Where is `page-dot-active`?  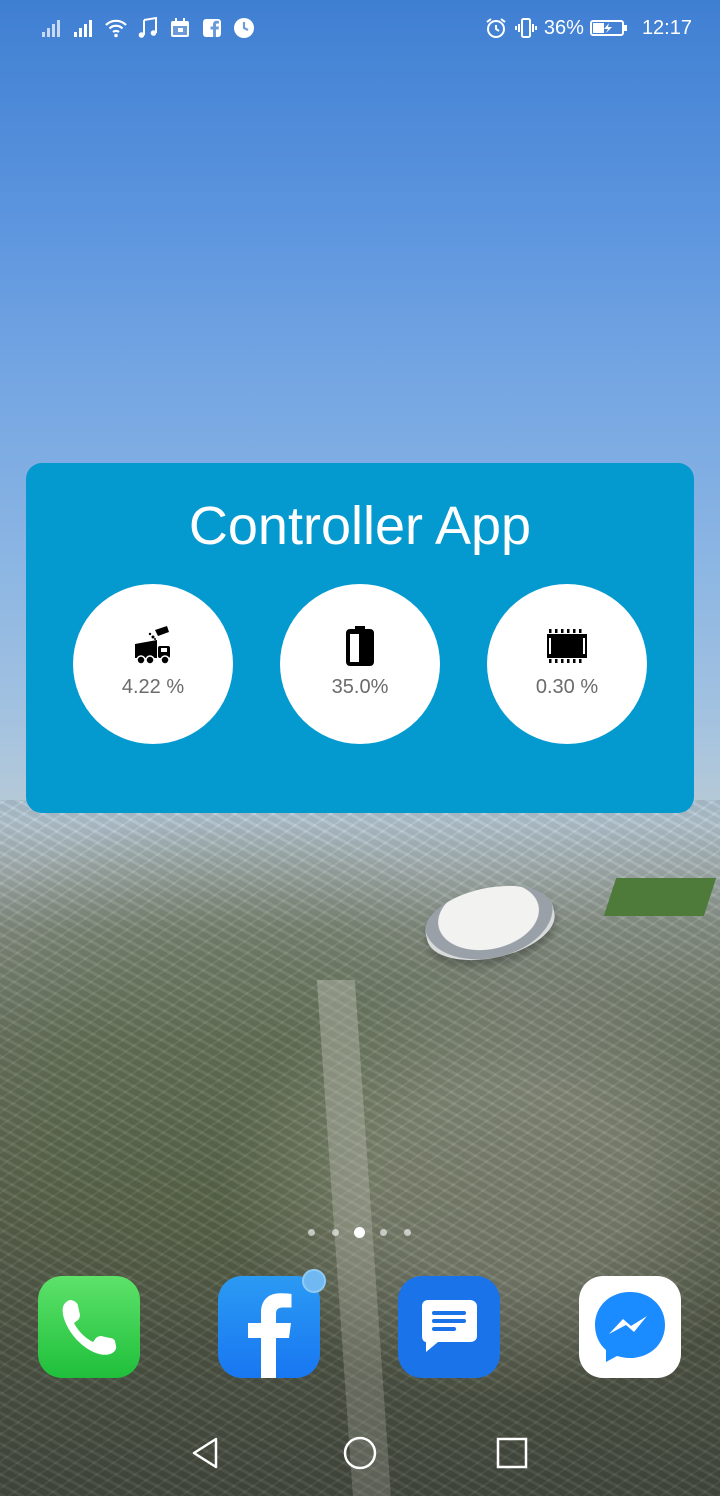 page-dot-active is located at coordinates (359, 1232).